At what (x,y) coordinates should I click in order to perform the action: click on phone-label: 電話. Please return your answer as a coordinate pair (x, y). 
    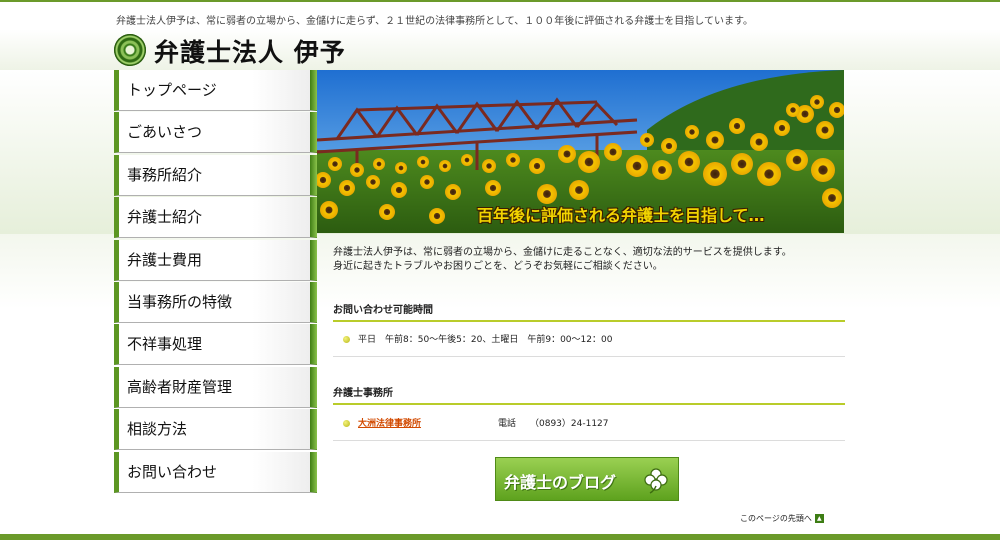
    Looking at the image, I should click on (507, 424).